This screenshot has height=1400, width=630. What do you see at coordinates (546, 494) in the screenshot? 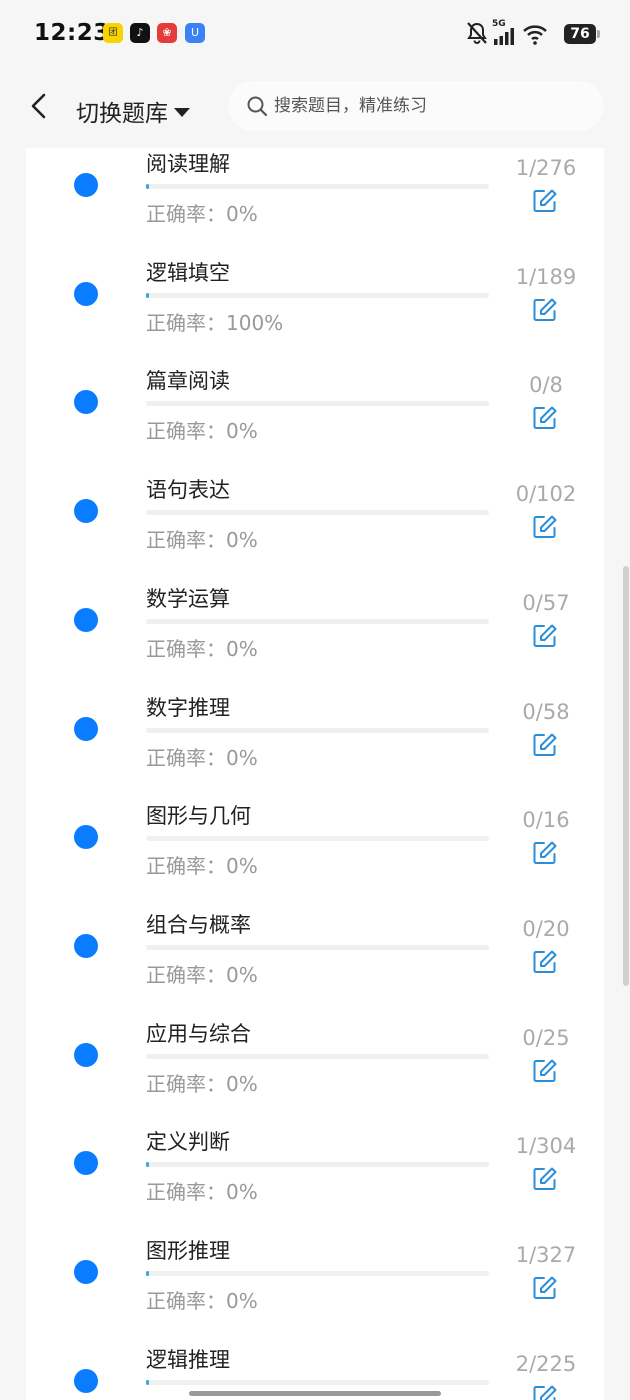
I see `question-count: 0/102` at bounding box center [546, 494].